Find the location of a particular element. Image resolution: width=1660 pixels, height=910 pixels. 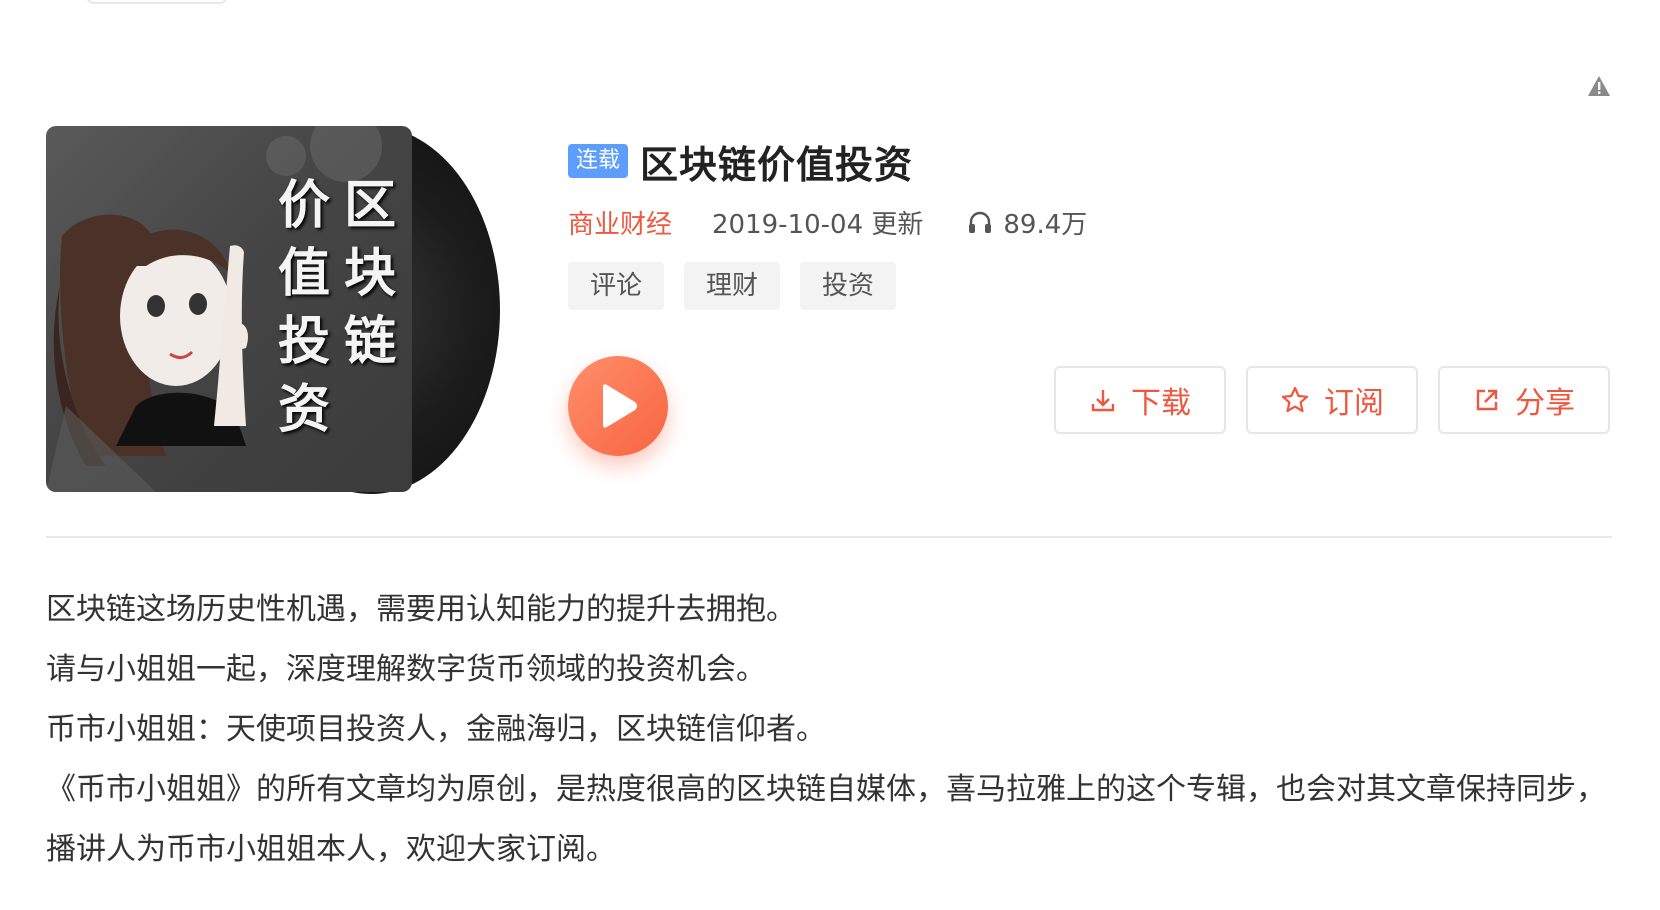

serial-status-badge: 连载 is located at coordinates (598, 161).